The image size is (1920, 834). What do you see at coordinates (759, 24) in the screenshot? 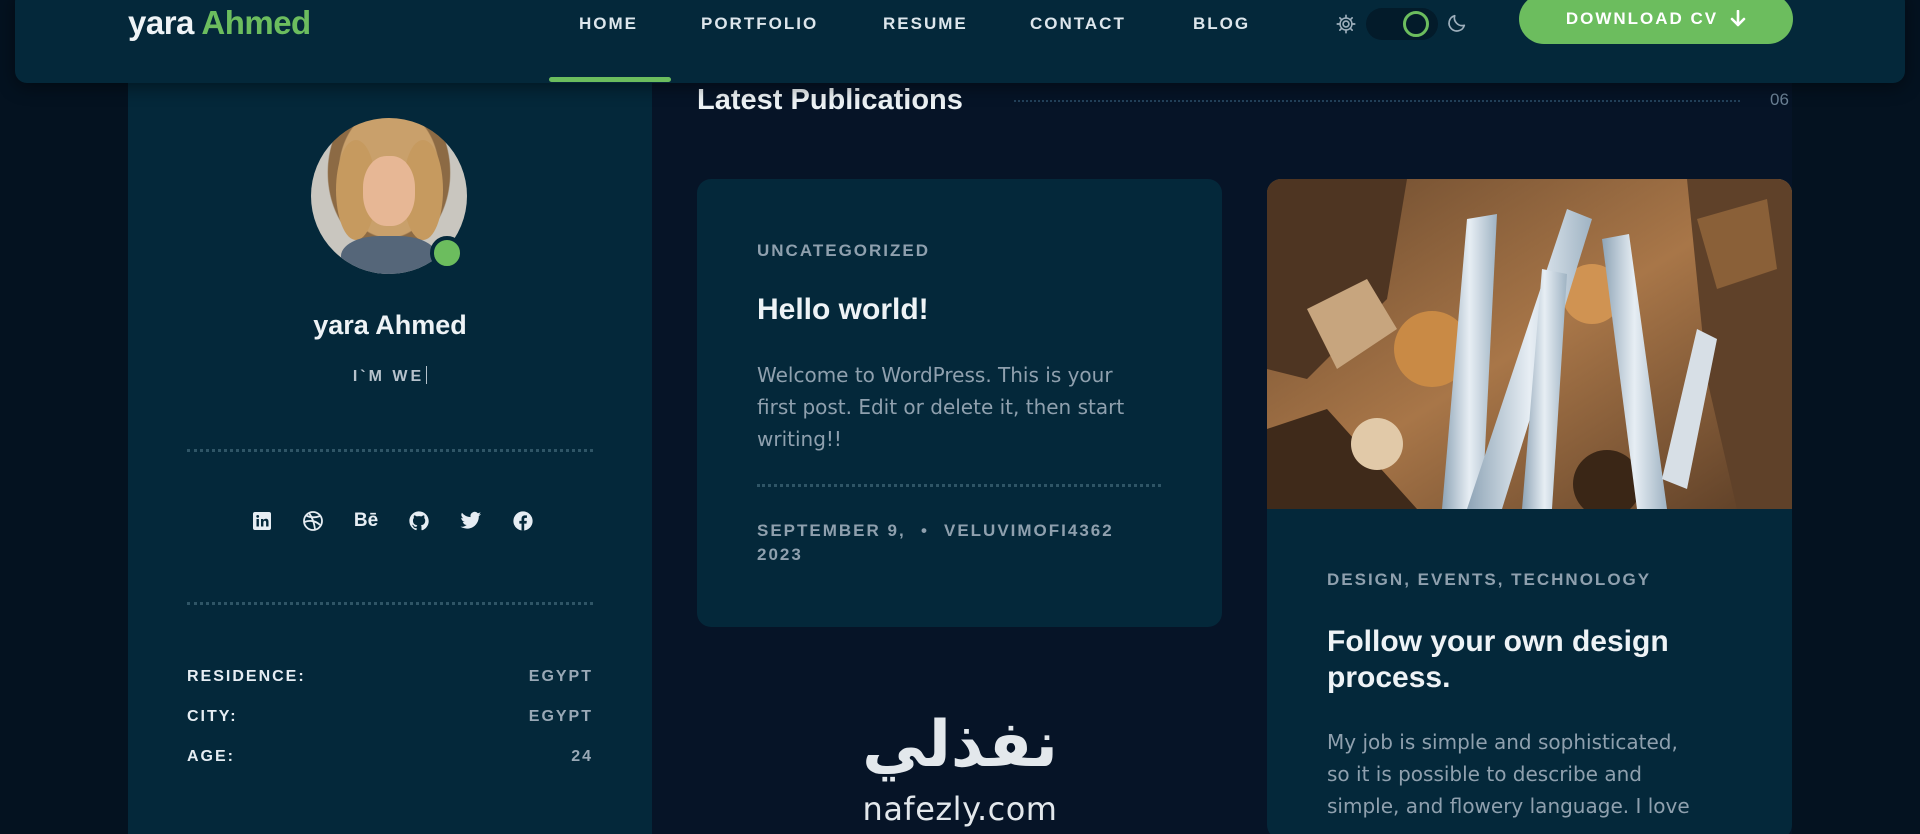
I see `nav-item-portfolio: PORTFOLIO` at bounding box center [759, 24].